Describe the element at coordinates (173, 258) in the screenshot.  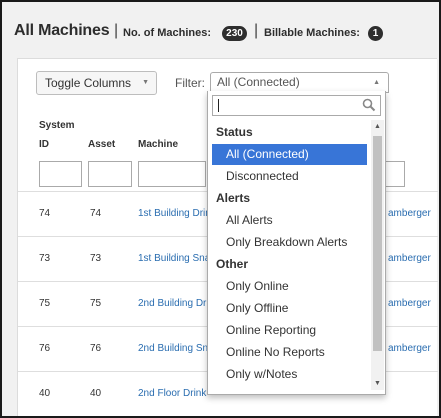
I see `machine-link: 1st Building Snack` at that location.